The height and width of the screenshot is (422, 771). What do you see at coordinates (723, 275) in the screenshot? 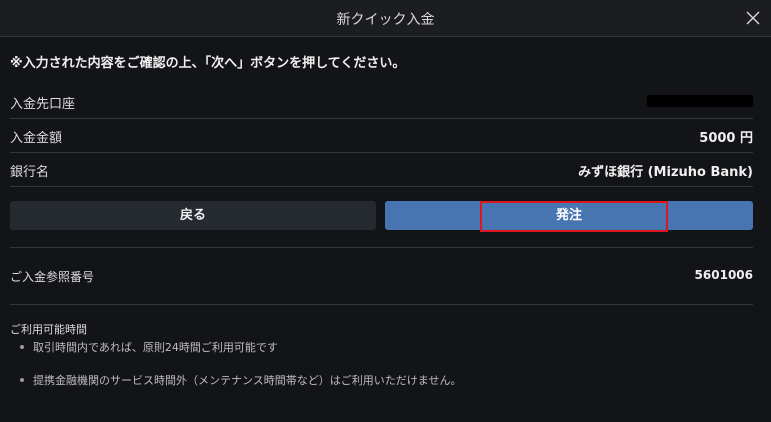
I see `reference-value: 5601006` at bounding box center [723, 275].